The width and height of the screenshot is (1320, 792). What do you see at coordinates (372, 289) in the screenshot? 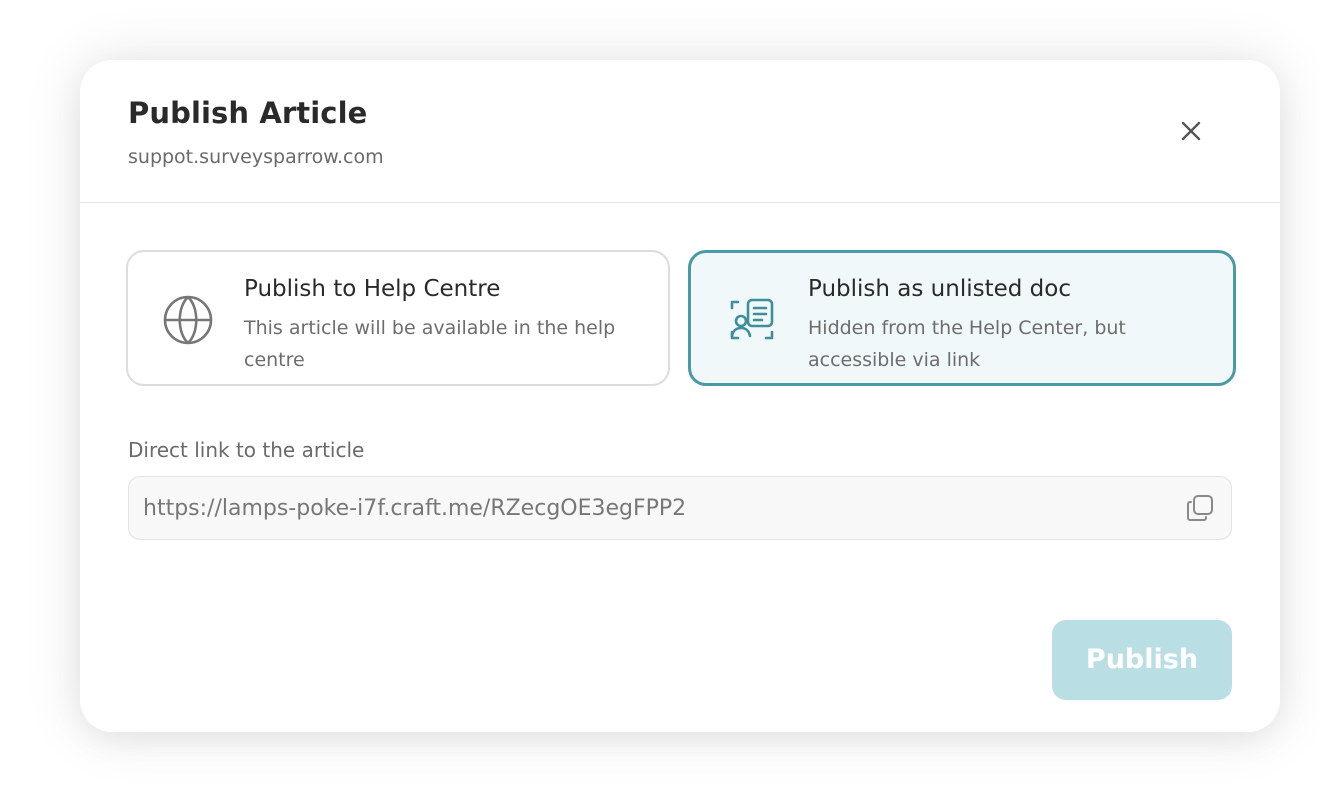
I see `option-title: Publish to Help Centre` at bounding box center [372, 289].